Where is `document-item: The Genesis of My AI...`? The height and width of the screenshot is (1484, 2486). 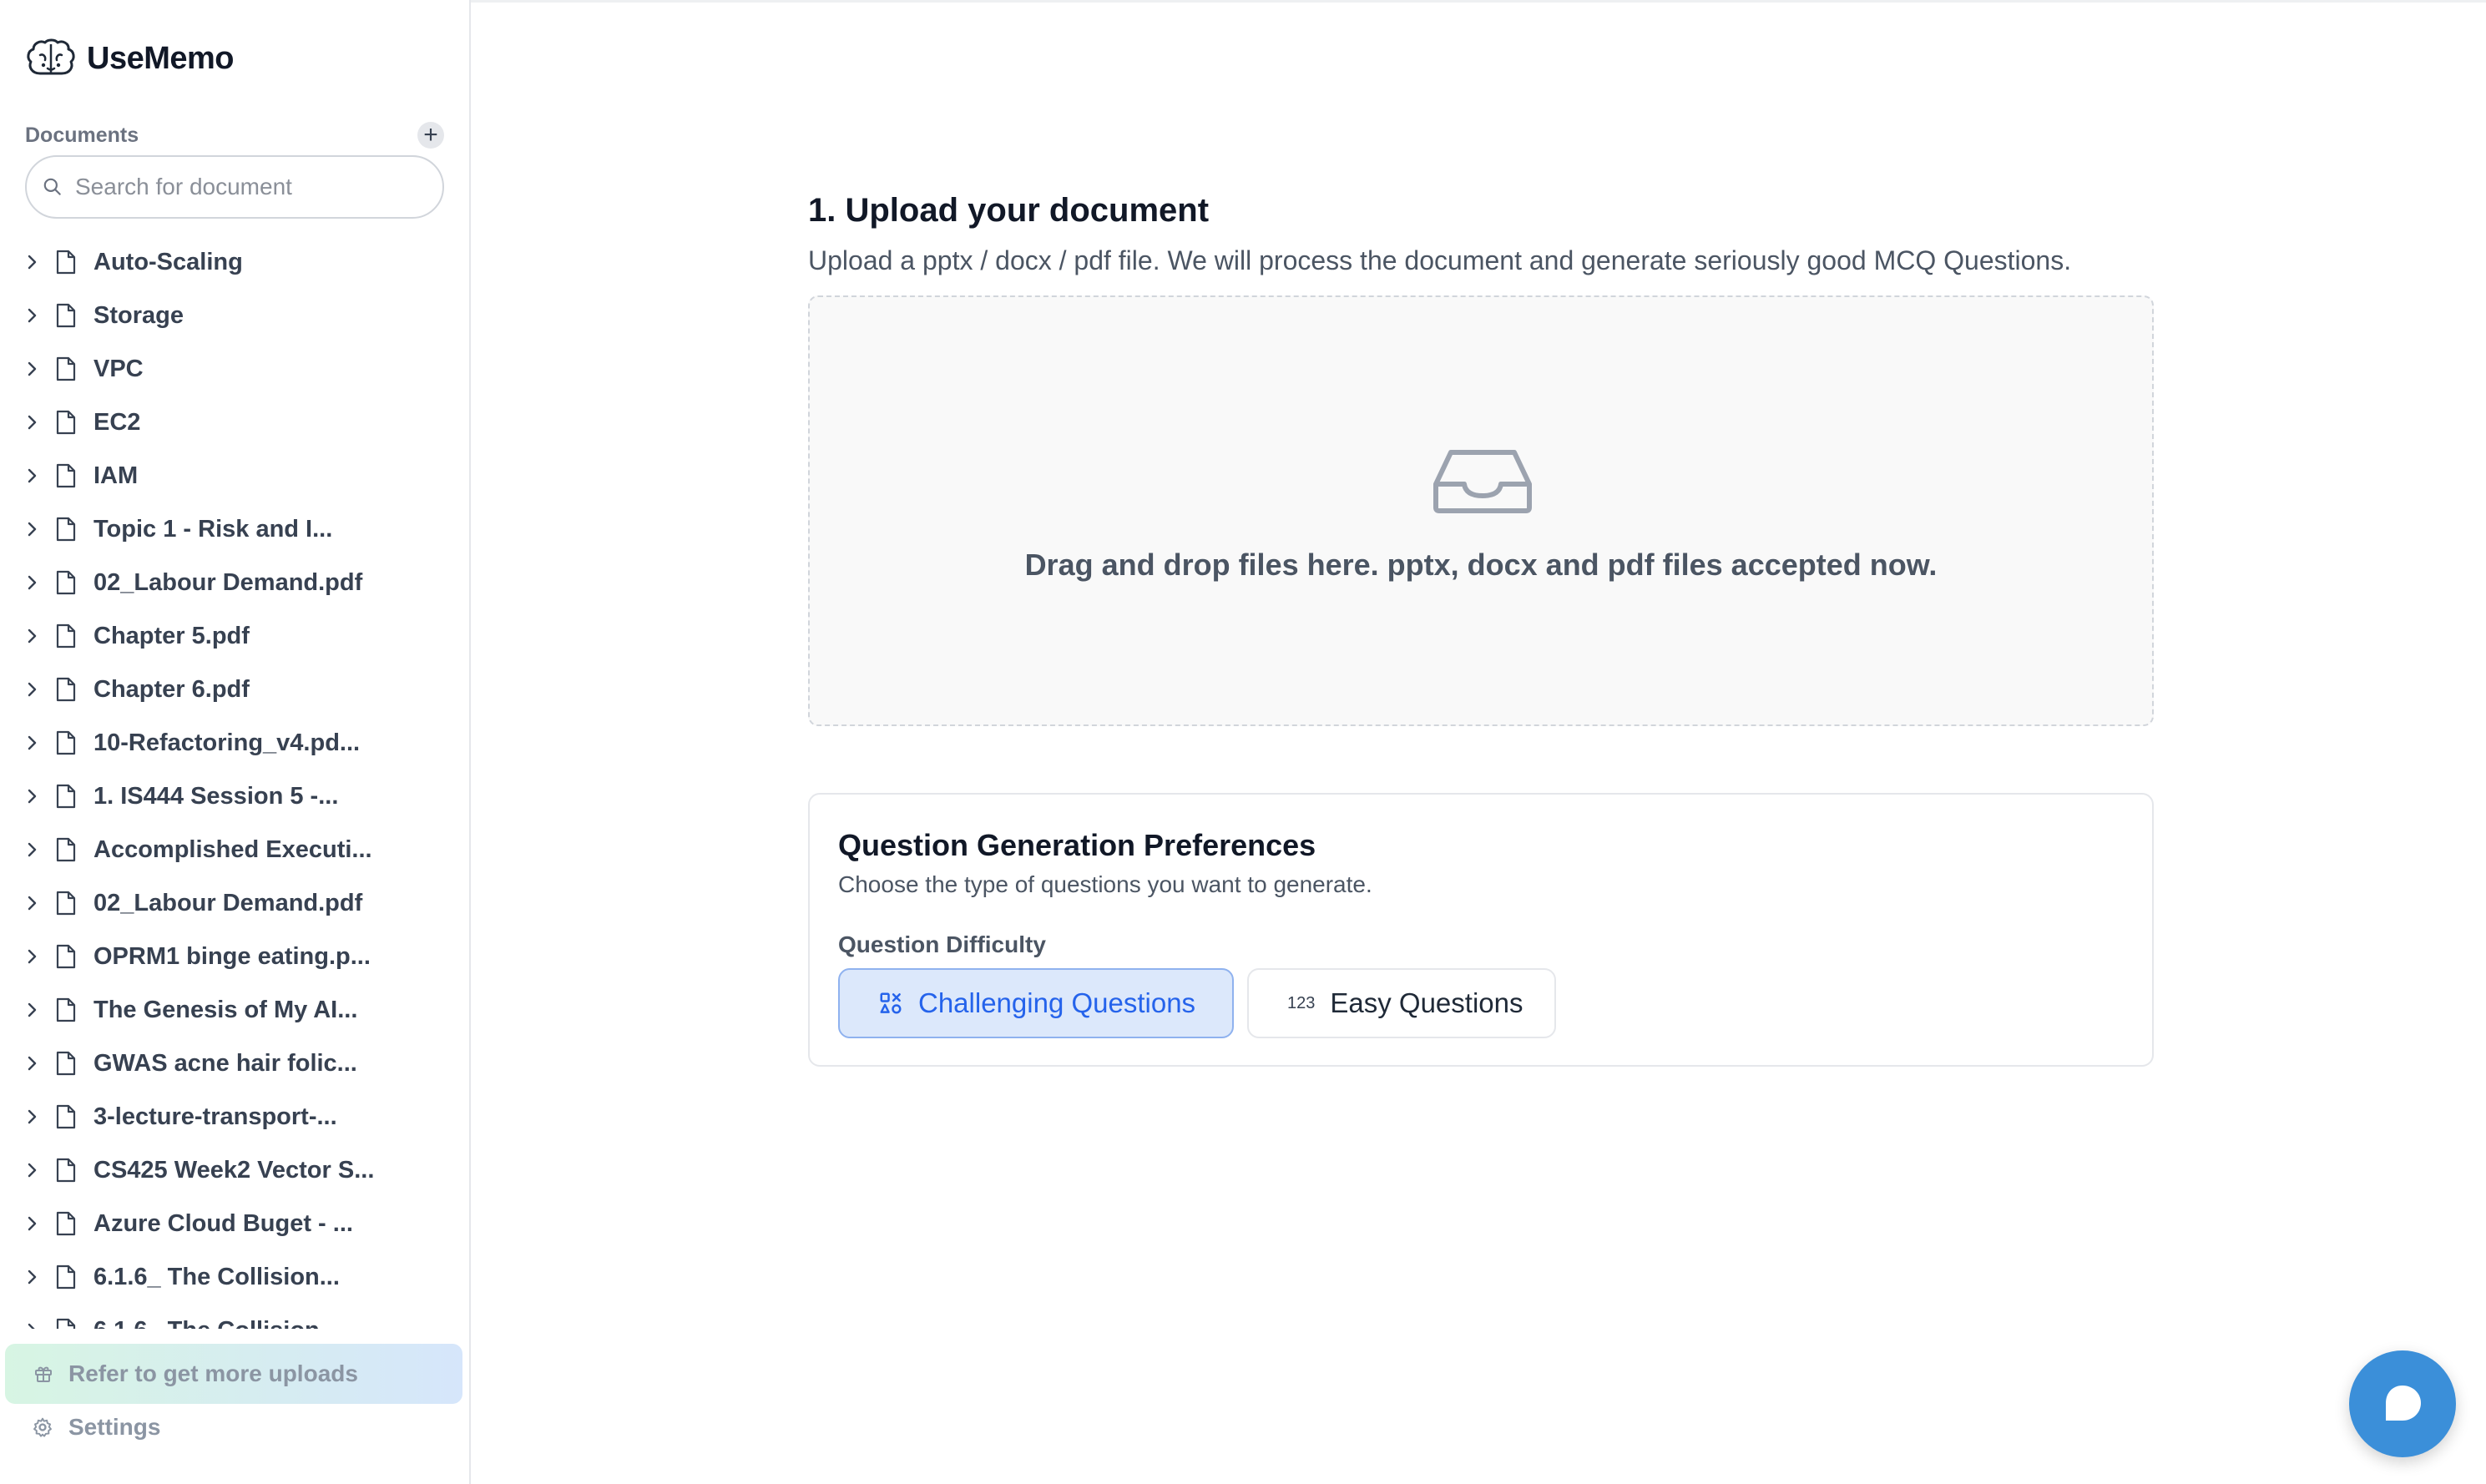
document-item: The Genesis of My AI... is located at coordinates (235, 1010).